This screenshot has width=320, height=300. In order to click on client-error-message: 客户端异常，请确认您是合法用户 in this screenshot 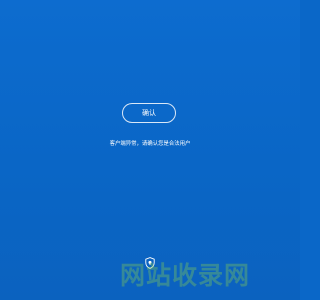, I will do `click(150, 144)`.